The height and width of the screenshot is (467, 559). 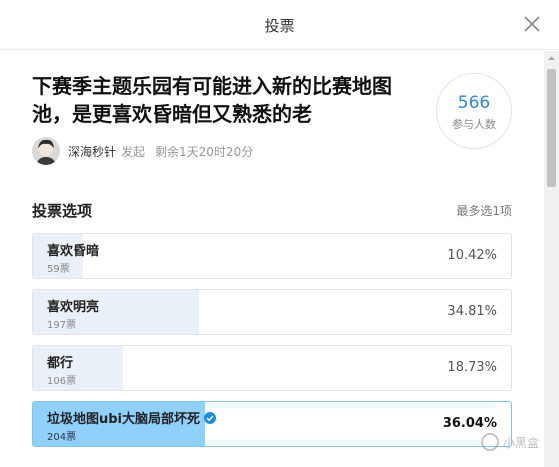 What do you see at coordinates (272, 368) in the screenshot?
I see `poll-option: 都行 106票 18.73%` at bounding box center [272, 368].